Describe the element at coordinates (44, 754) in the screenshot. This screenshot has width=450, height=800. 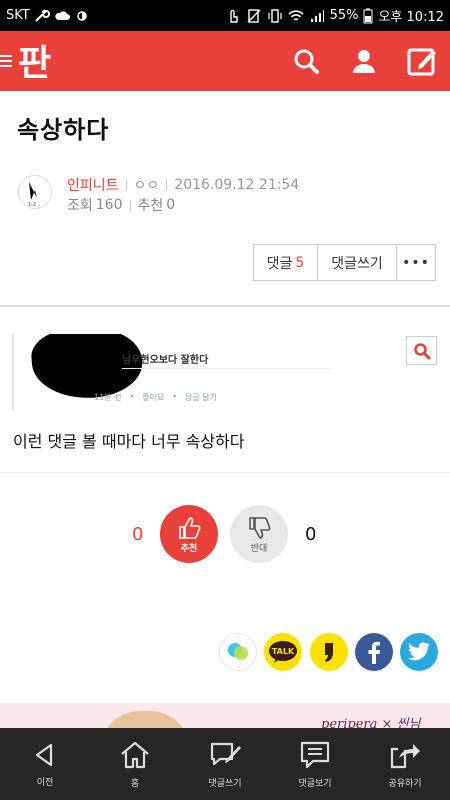
I see `back-arrow-icon` at that location.